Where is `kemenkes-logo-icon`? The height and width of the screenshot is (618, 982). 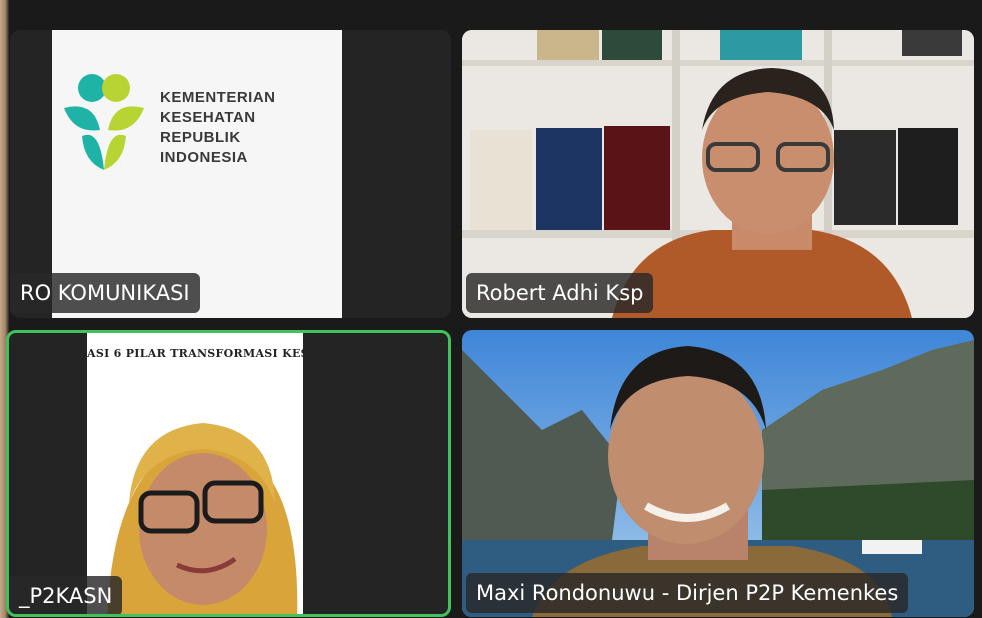 kemenkes-logo-icon is located at coordinates (104, 122).